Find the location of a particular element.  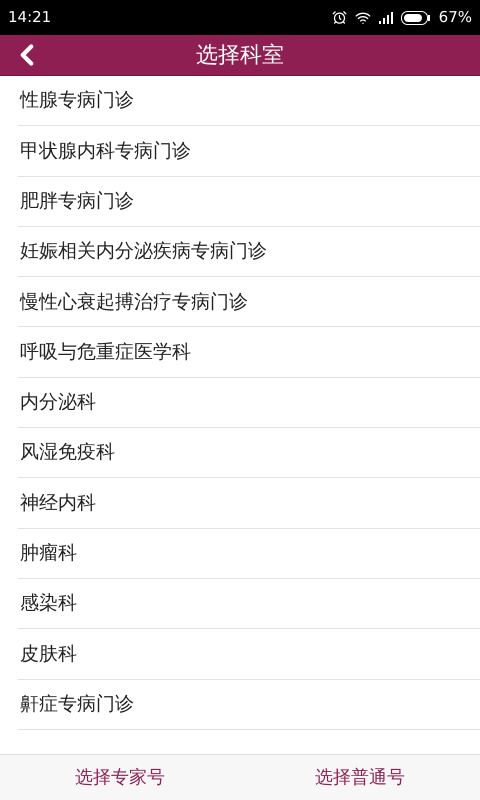

department-item: 肿瘤科 is located at coordinates (47, 553).